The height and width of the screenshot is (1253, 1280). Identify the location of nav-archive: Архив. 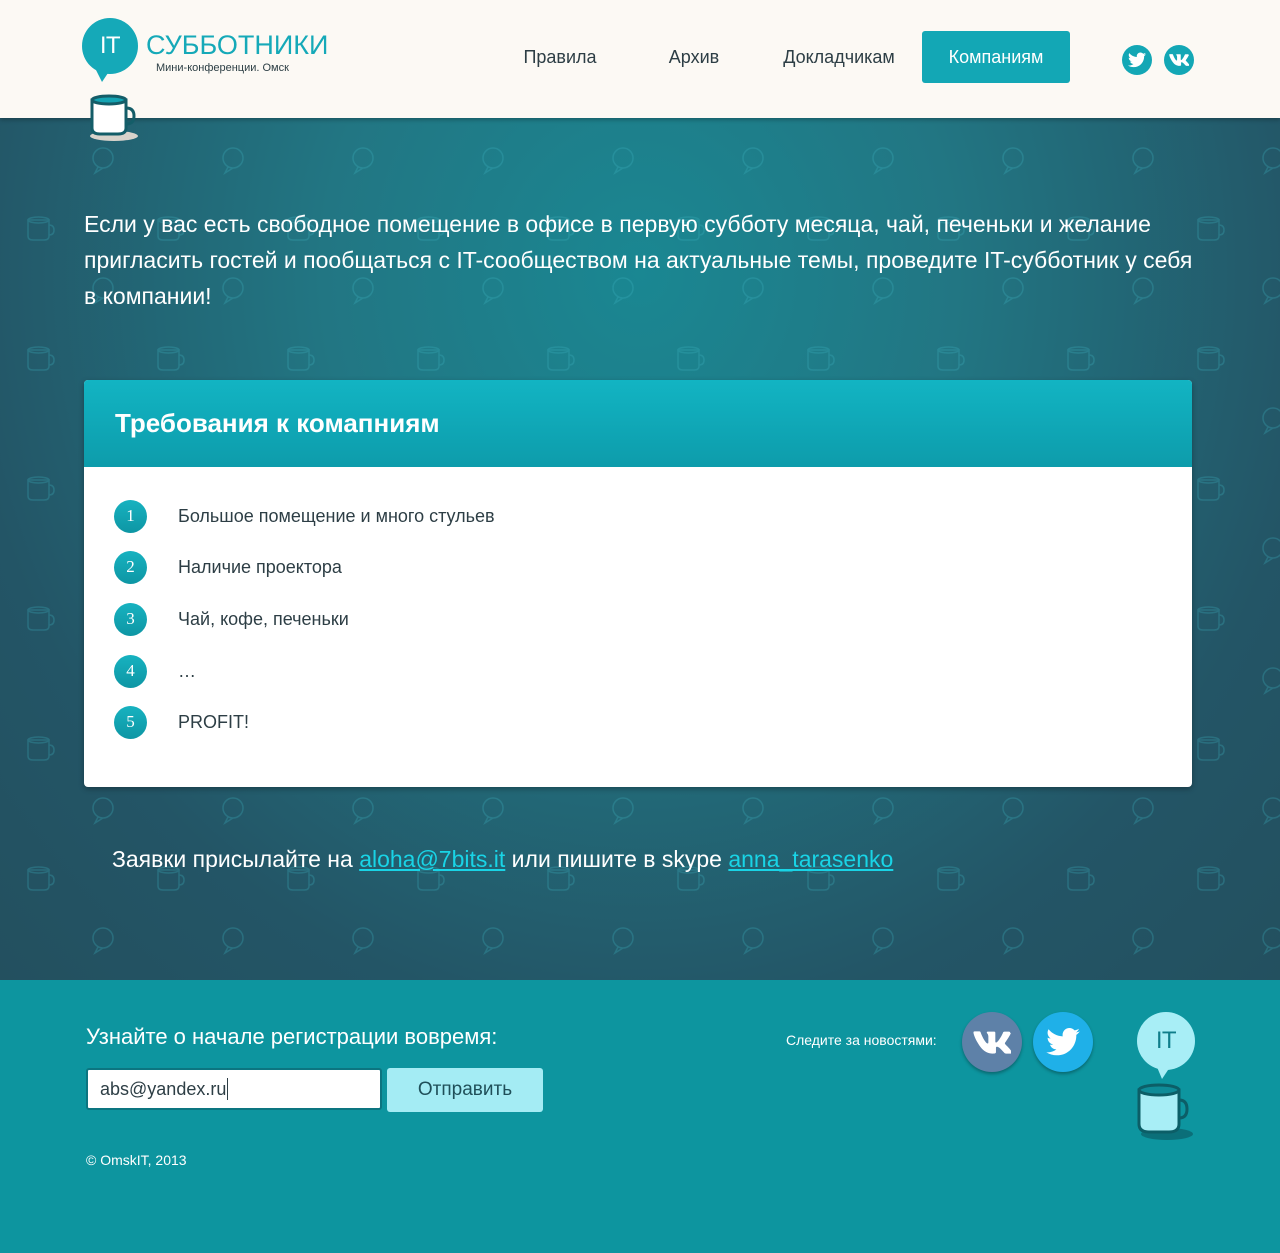
(694, 57).